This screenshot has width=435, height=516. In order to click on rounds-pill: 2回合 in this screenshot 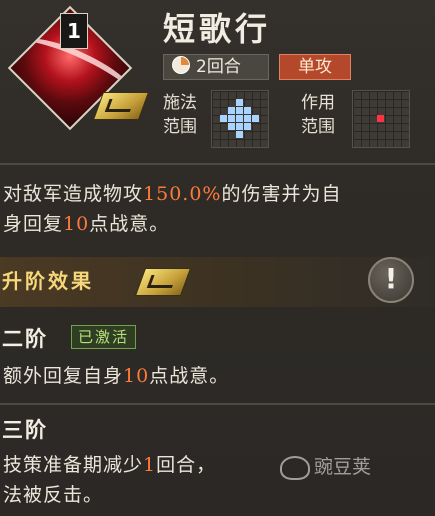, I will do `click(216, 67)`.